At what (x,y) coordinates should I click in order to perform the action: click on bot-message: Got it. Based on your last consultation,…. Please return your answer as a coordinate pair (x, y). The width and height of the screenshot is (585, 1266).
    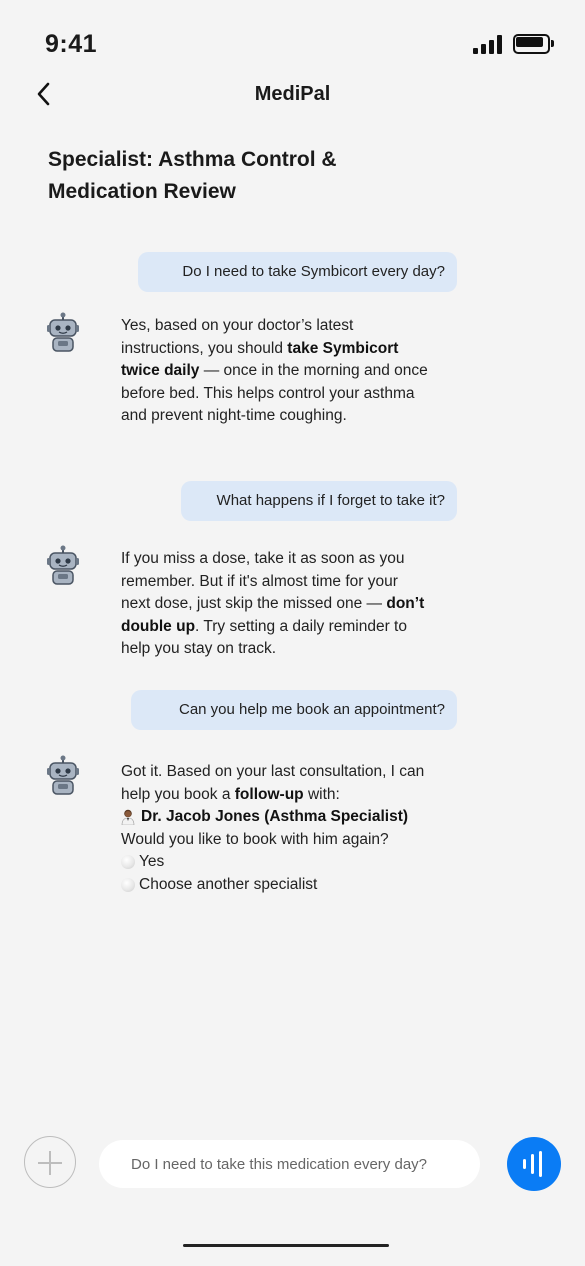
    Looking at the image, I should click on (276, 828).